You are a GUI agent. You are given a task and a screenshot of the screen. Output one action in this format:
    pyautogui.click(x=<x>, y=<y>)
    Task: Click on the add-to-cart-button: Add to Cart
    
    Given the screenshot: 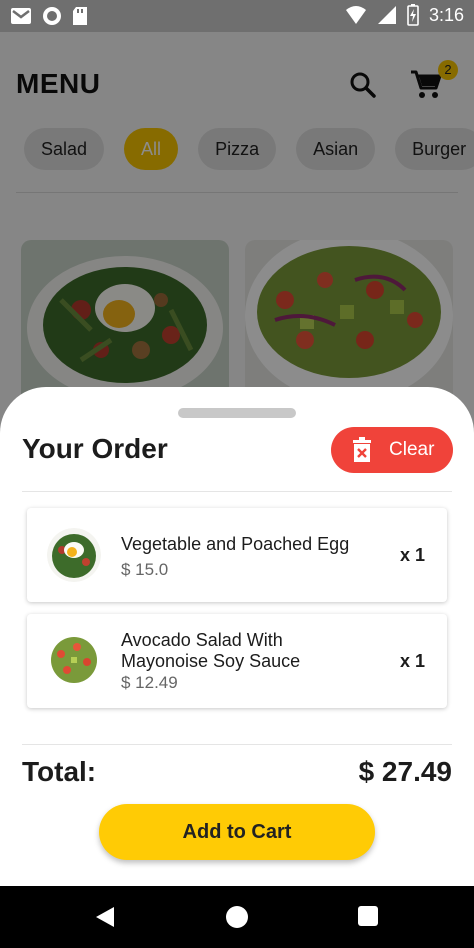 What is the action you would take?
    pyautogui.click(x=237, y=832)
    